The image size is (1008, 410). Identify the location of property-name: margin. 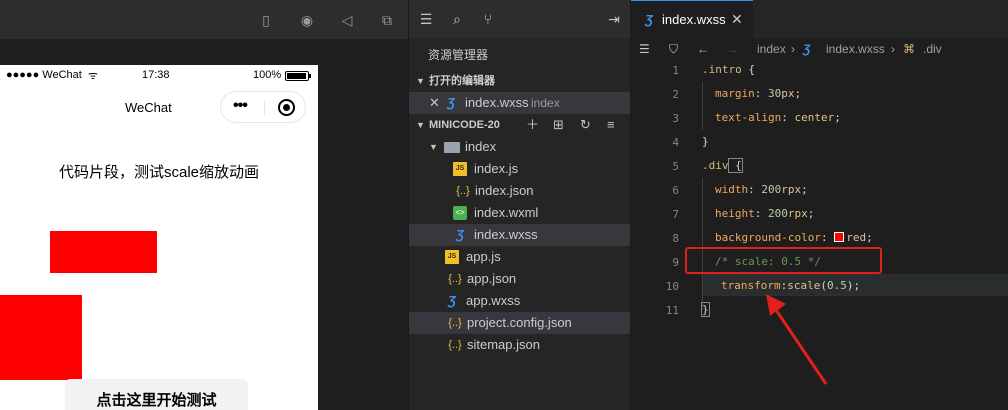
(735, 93).